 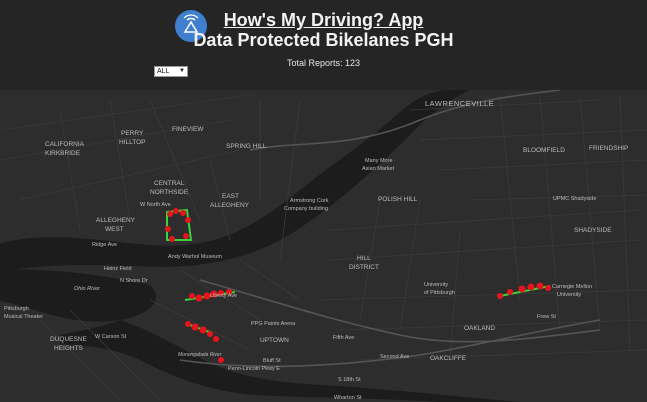 I want to click on map-label: CALIFORNIA, so click(x=65, y=144).